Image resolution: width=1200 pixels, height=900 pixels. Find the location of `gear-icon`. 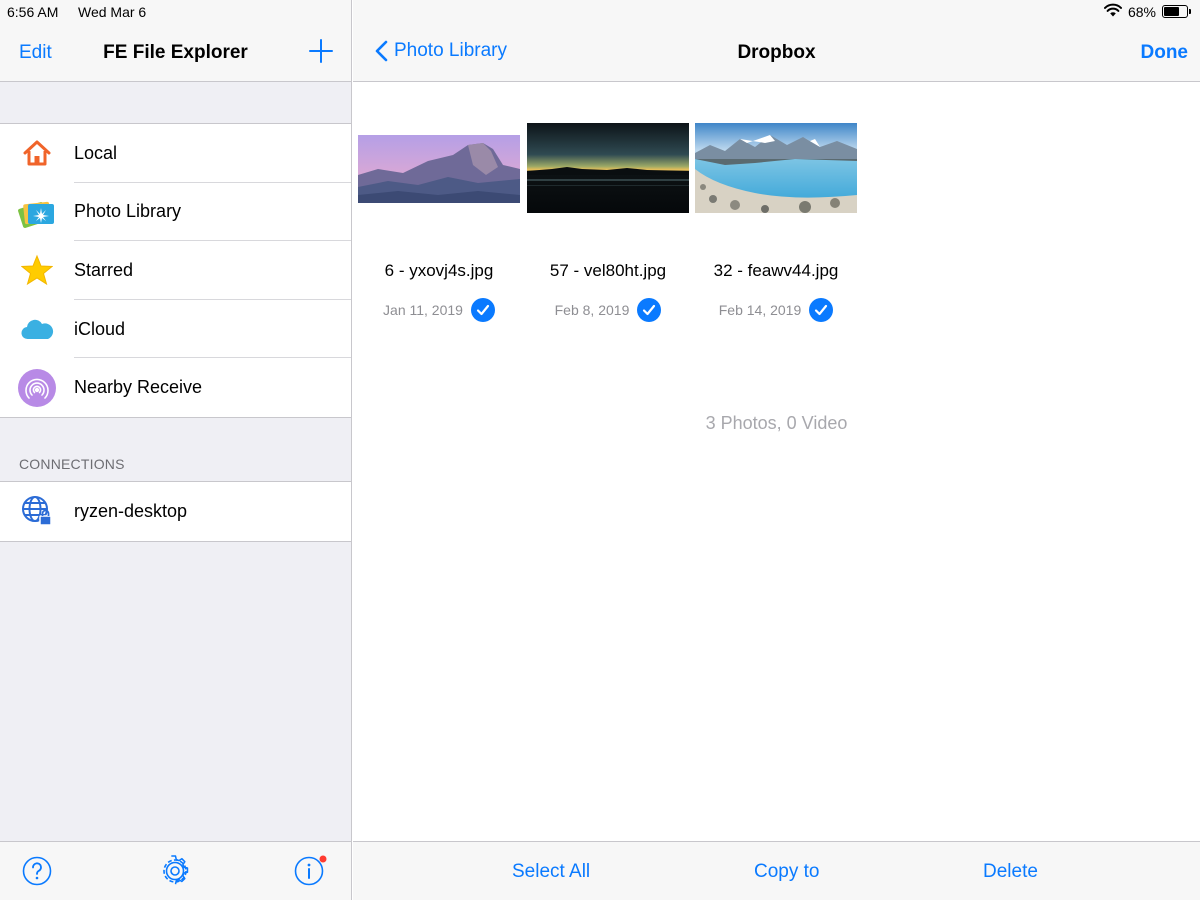

gear-icon is located at coordinates (175, 871).